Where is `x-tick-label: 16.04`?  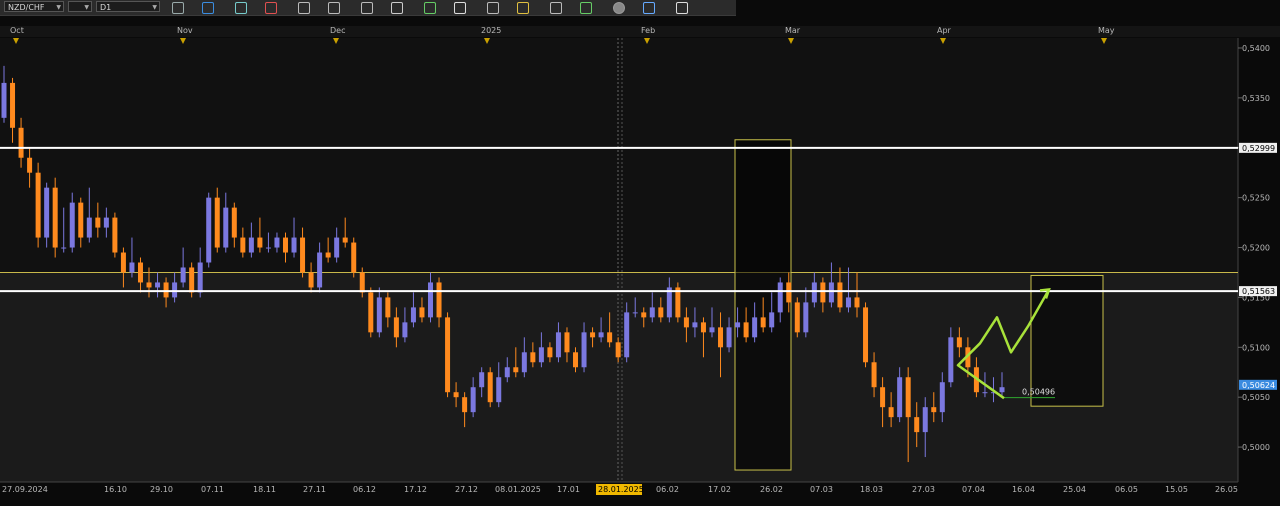
x-tick-label: 16.04 is located at coordinates (1023, 489).